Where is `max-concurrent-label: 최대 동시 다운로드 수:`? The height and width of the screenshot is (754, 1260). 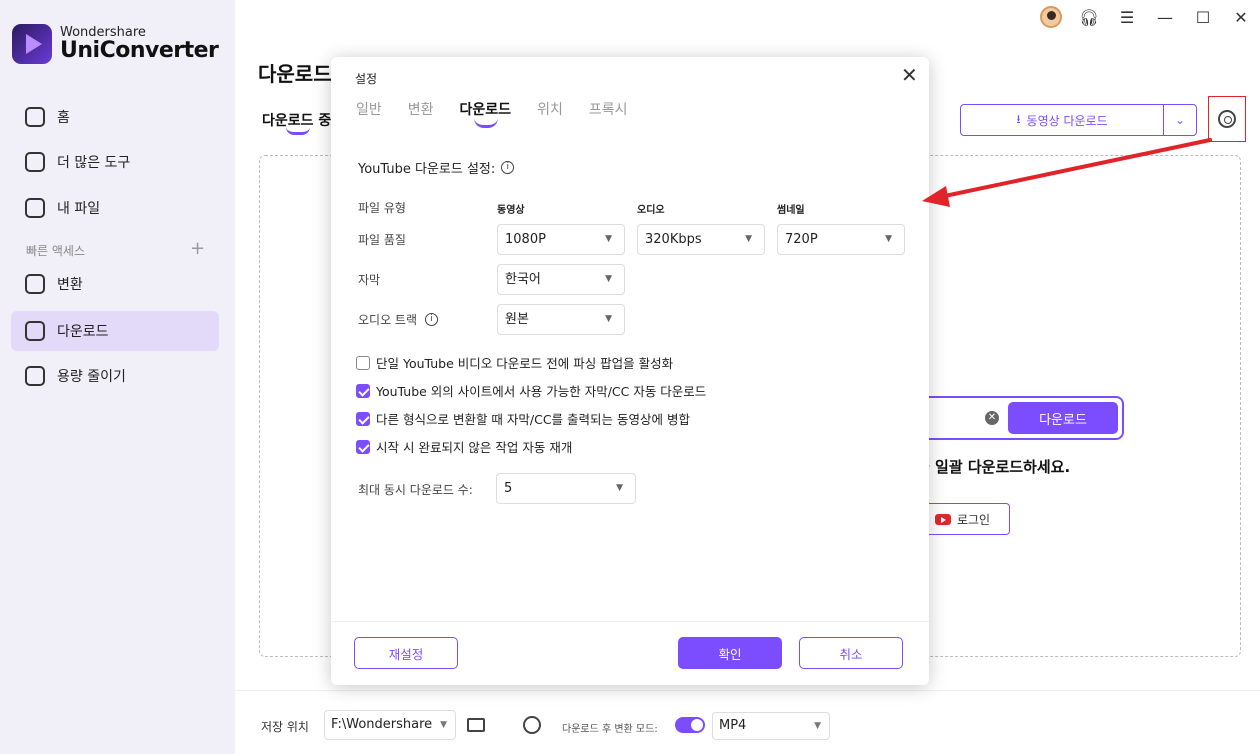 max-concurrent-label: 최대 동시 다운로드 수: is located at coordinates (415, 490).